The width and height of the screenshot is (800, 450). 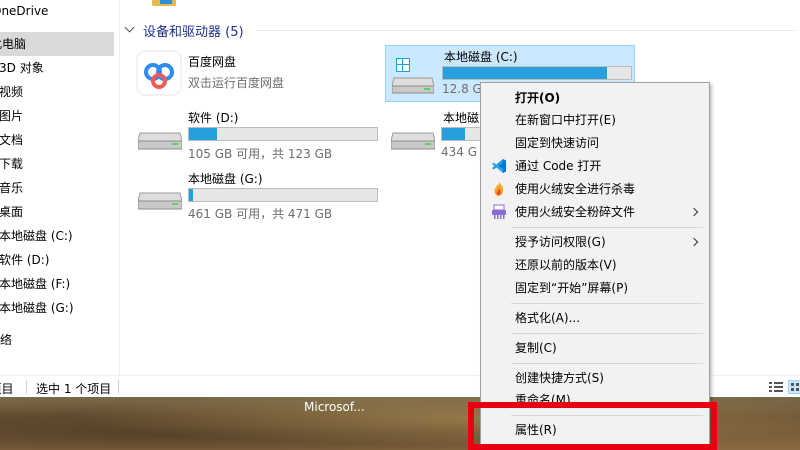 What do you see at coordinates (166, 2) in the screenshot?
I see `folder-icon-accent` at bounding box center [166, 2].